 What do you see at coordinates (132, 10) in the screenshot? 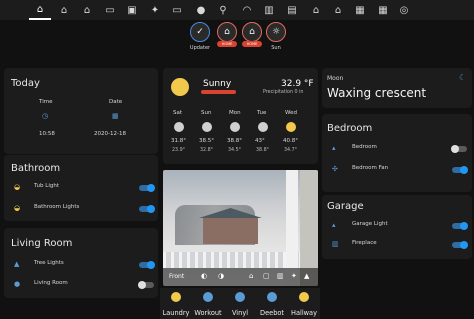
I see `tv-icon: ▣` at bounding box center [132, 10].